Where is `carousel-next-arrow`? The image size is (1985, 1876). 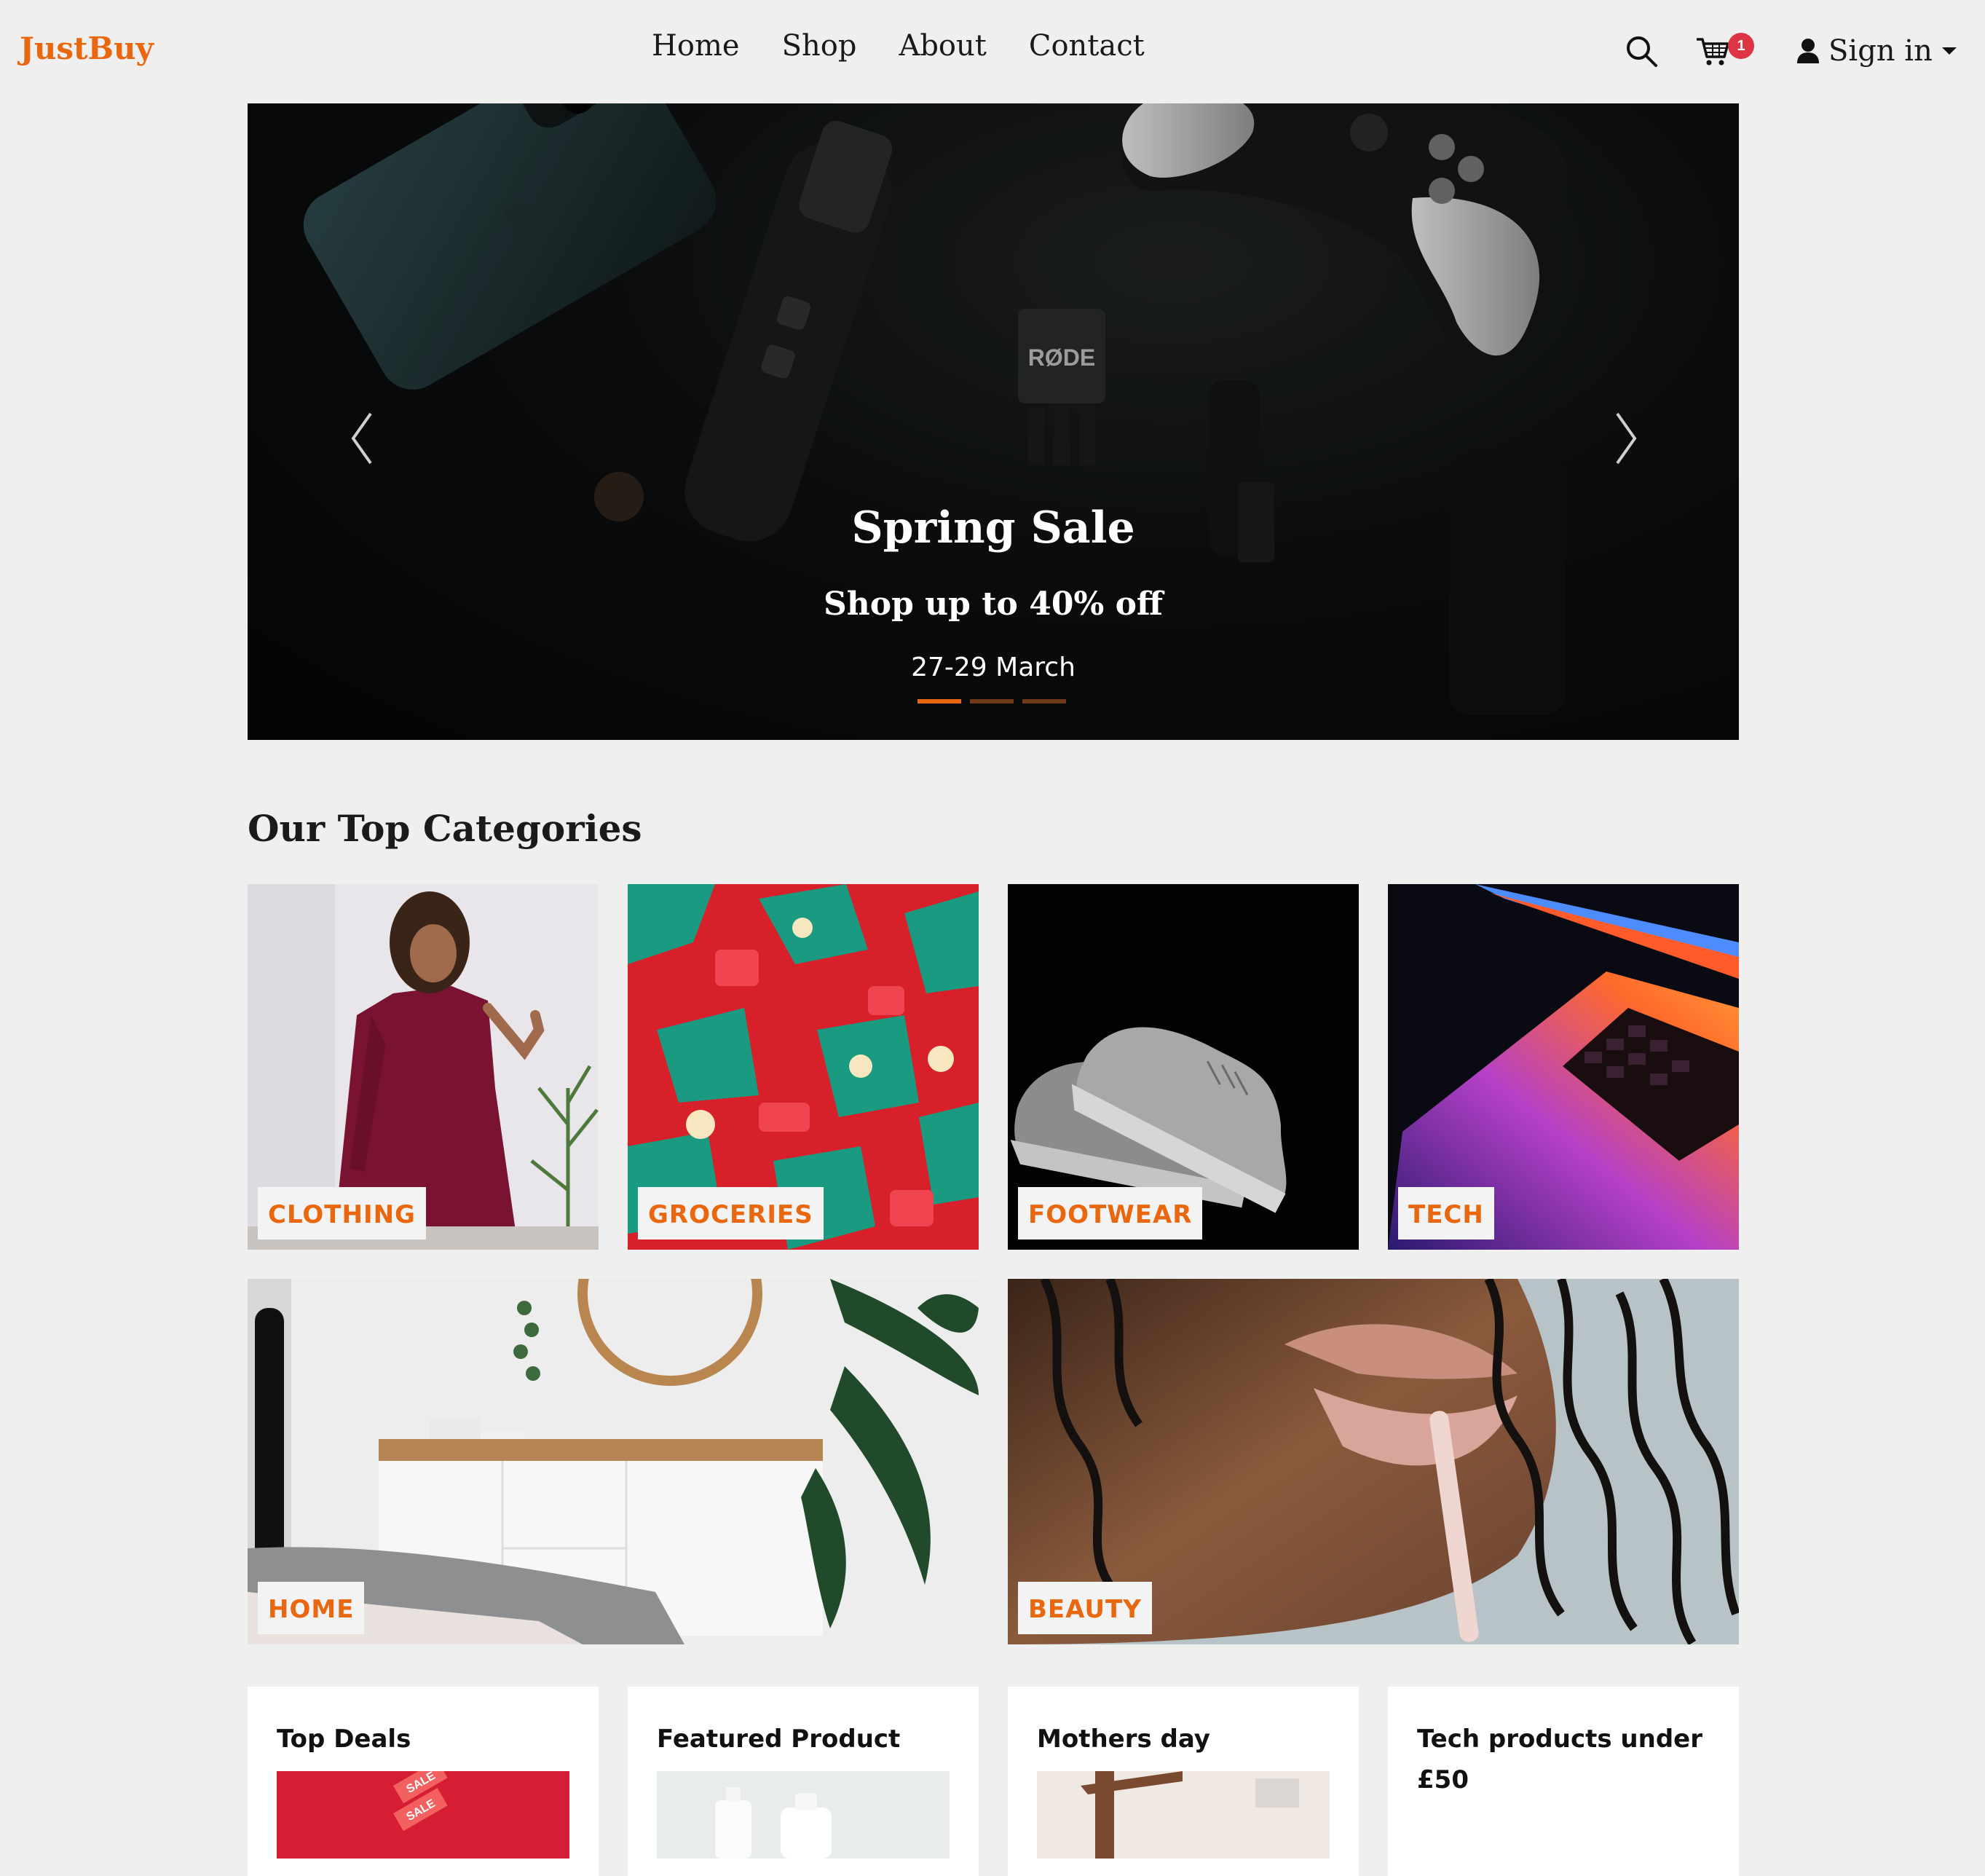 carousel-next-arrow is located at coordinates (1627, 439).